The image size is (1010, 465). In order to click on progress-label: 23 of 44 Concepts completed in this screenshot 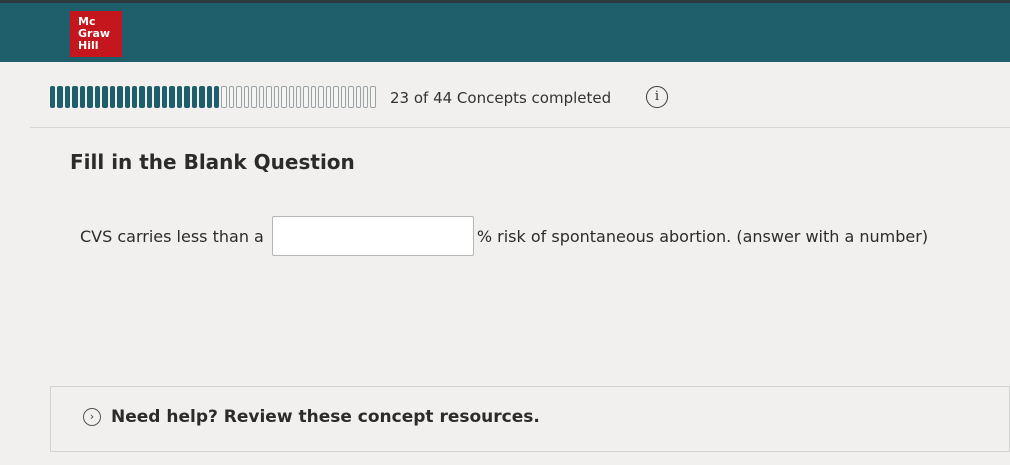, I will do `click(501, 98)`.